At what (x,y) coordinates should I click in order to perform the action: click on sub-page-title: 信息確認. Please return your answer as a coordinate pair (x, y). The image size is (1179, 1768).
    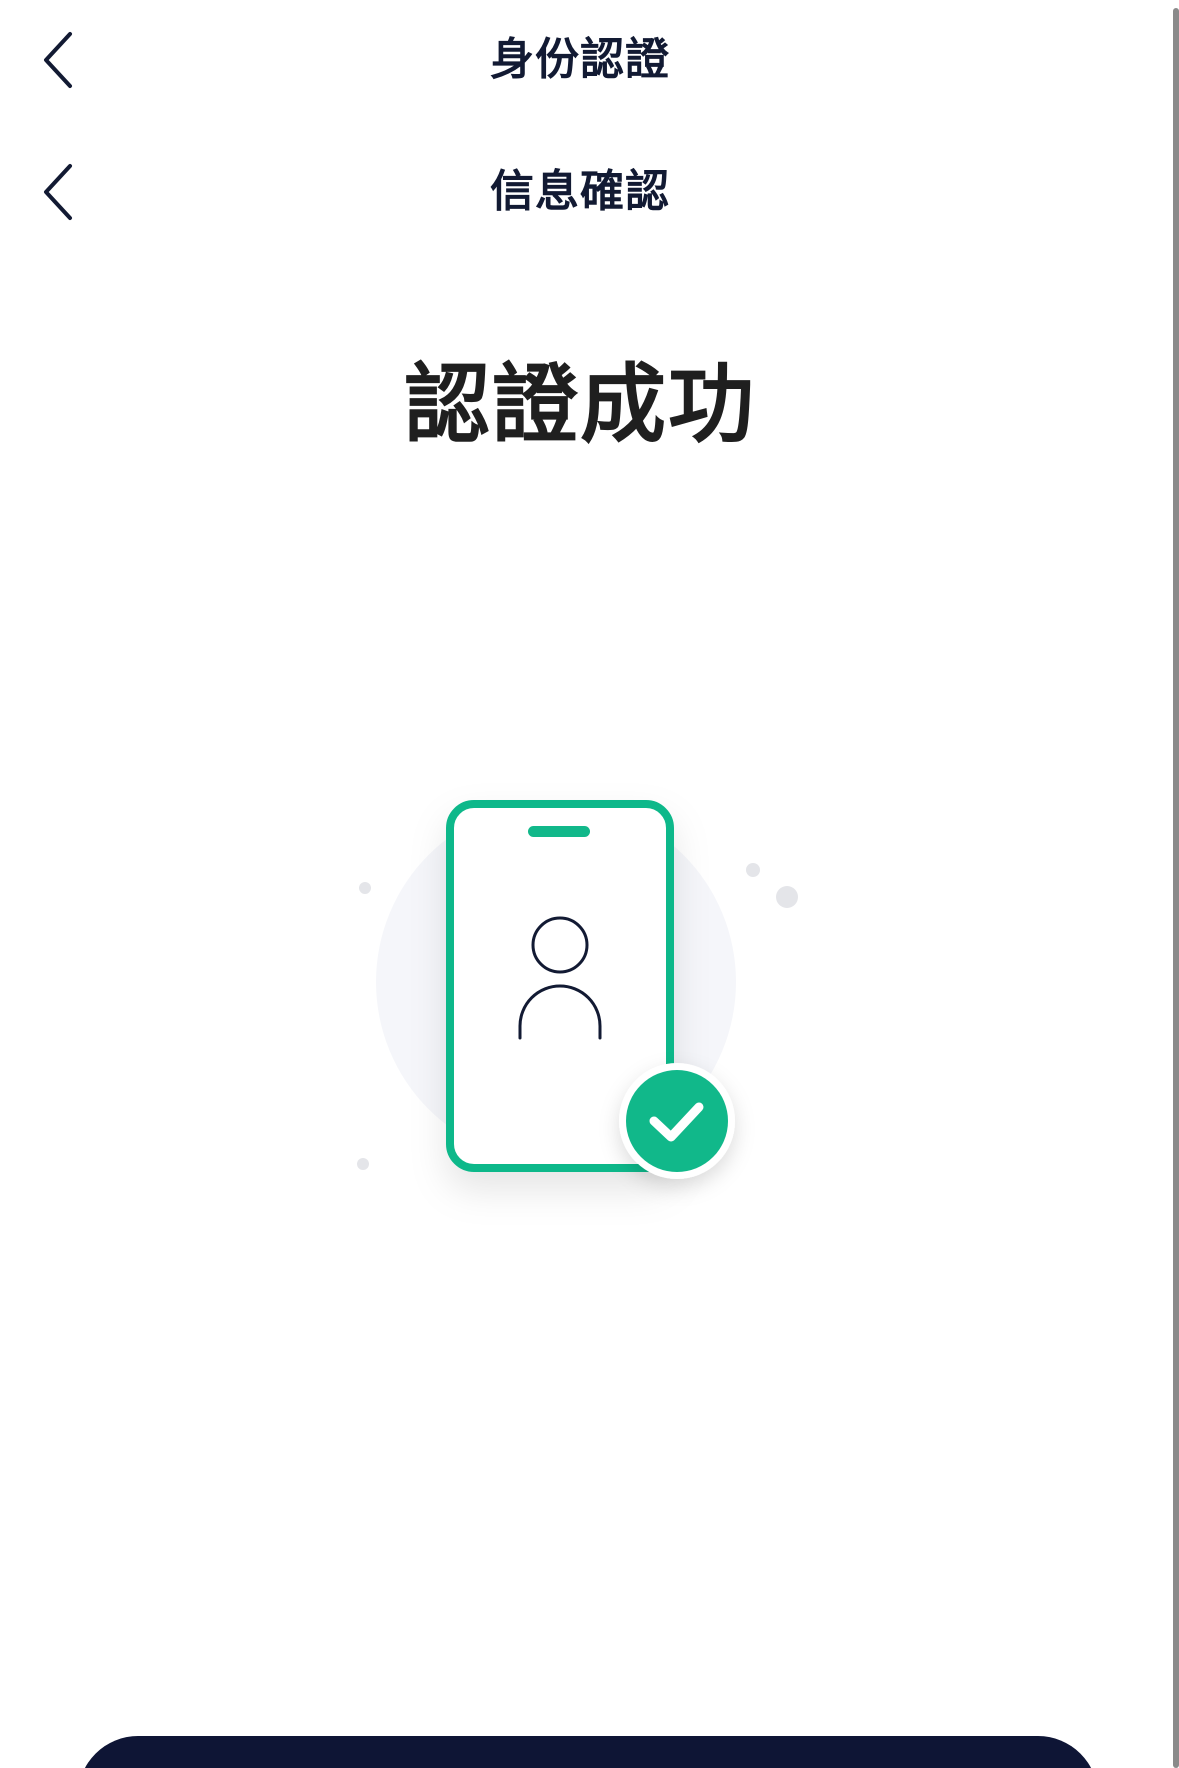
    Looking at the image, I should click on (580, 191).